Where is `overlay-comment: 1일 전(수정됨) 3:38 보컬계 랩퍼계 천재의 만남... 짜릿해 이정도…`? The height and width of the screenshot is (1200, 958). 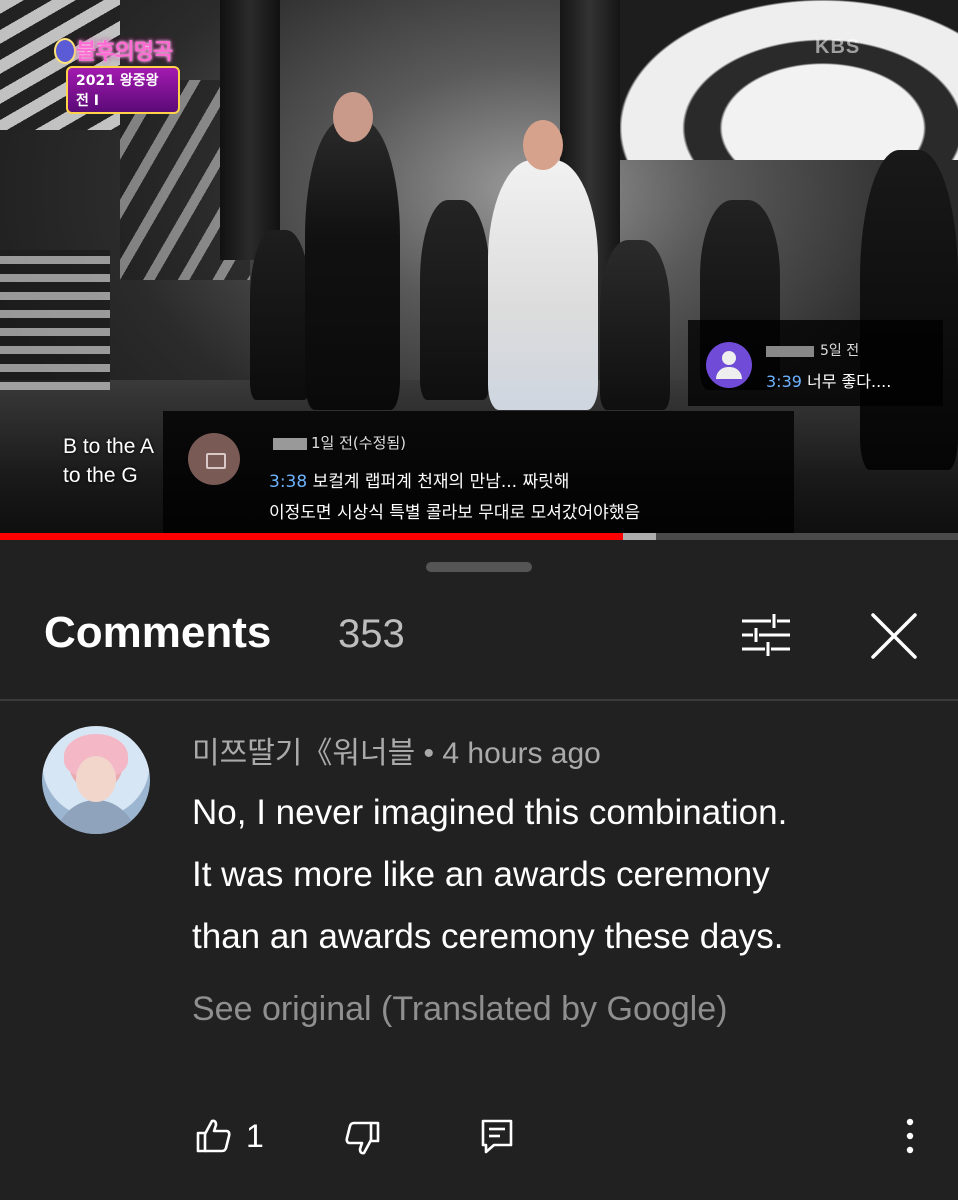 overlay-comment: 1일 전(수정됨) 3:38 보컬계 랩퍼계 천재의 만남... 짜릿해 이정도… is located at coordinates (478, 472).